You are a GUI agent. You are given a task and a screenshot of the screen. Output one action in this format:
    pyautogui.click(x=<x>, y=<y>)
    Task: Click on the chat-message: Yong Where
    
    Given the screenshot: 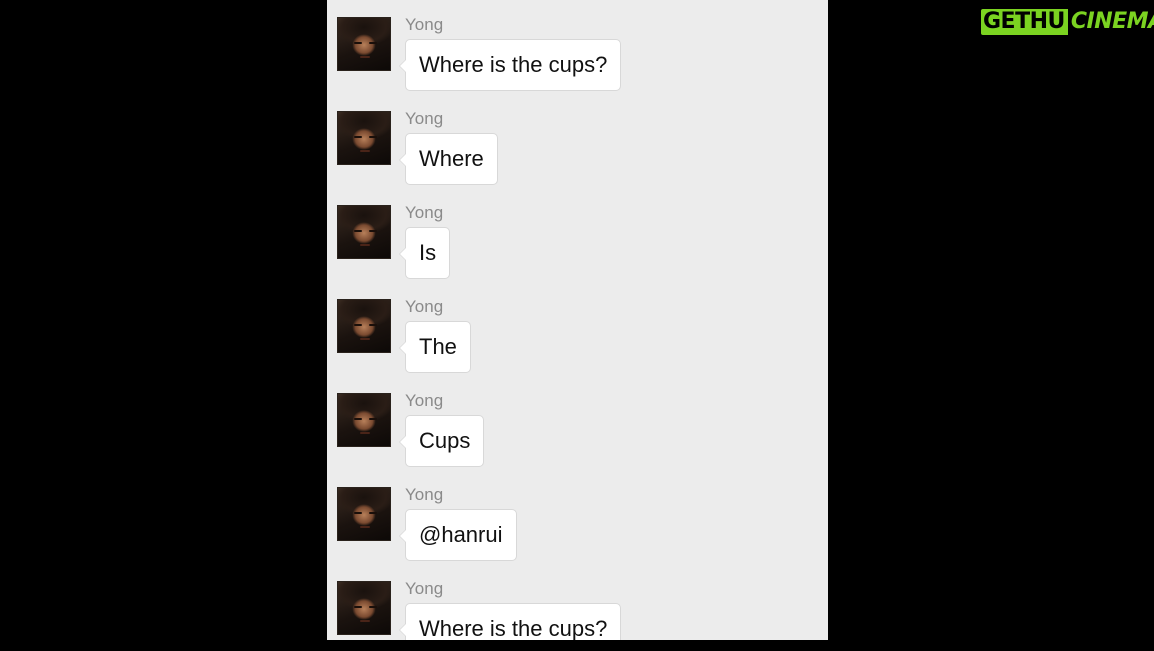 What is the action you would take?
    pyautogui.click(x=577, y=141)
    